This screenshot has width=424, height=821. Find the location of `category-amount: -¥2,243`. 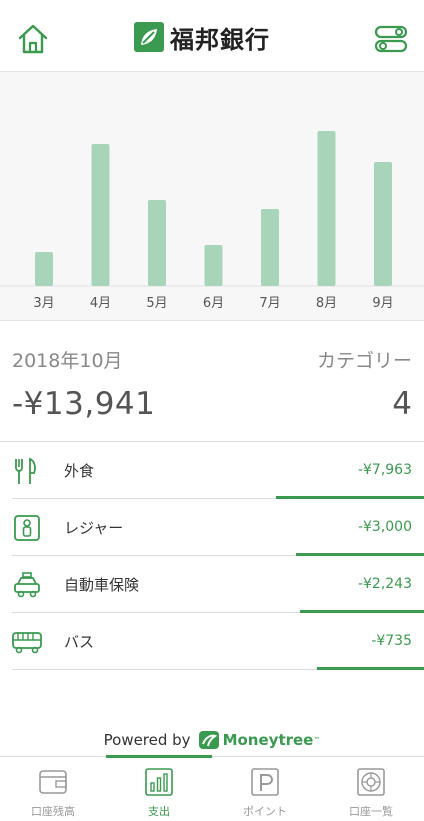

category-amount: -¥2,243 is located at coordinates (384, 584).